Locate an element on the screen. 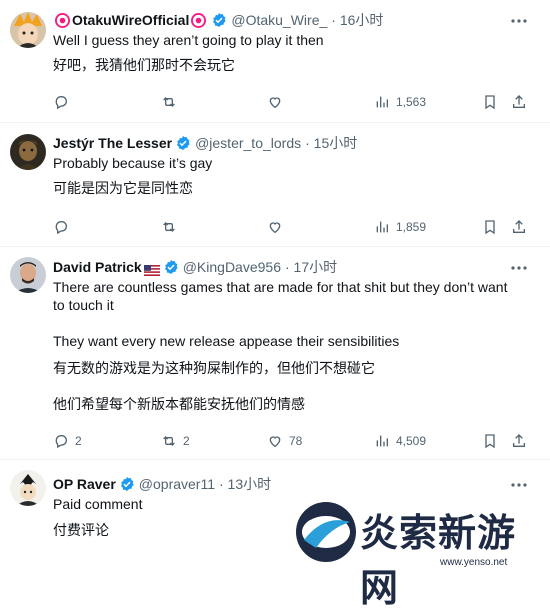  tweet-header: David Patrick @KingDave956 · 17小时 is located at coordinates (281, 267).